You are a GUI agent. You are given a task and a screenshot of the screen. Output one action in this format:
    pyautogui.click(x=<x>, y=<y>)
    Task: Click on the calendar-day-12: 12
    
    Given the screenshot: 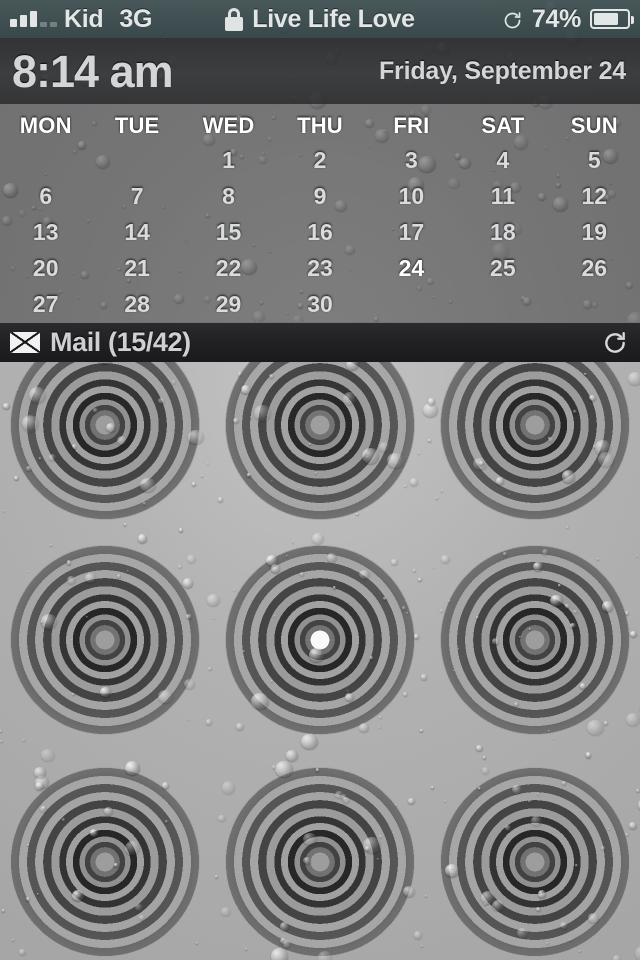 What is the action you would take?
    pyautogui.click(x=594, y=196)
    